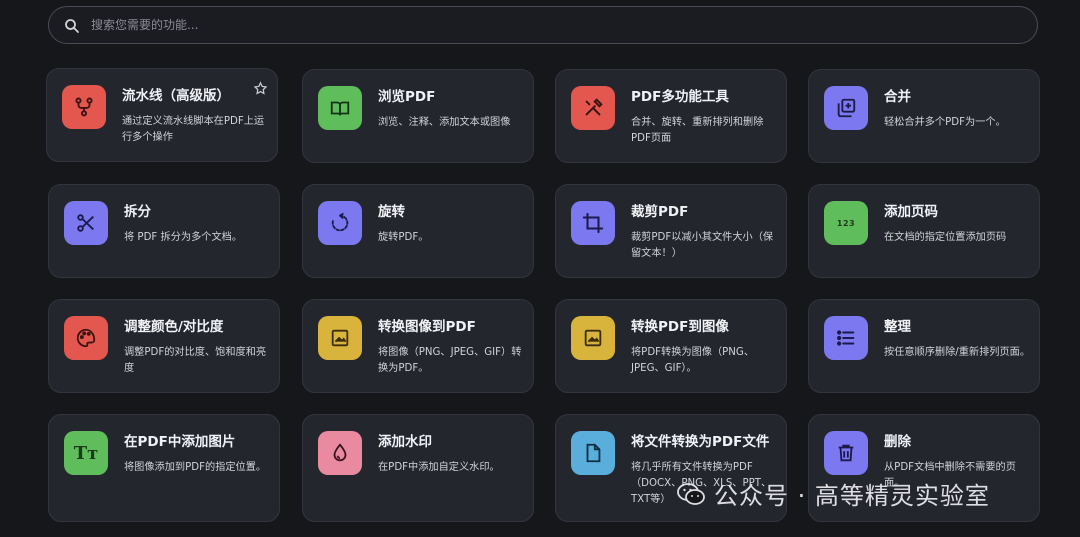  I want to click on search-bar, so click(543, 25).